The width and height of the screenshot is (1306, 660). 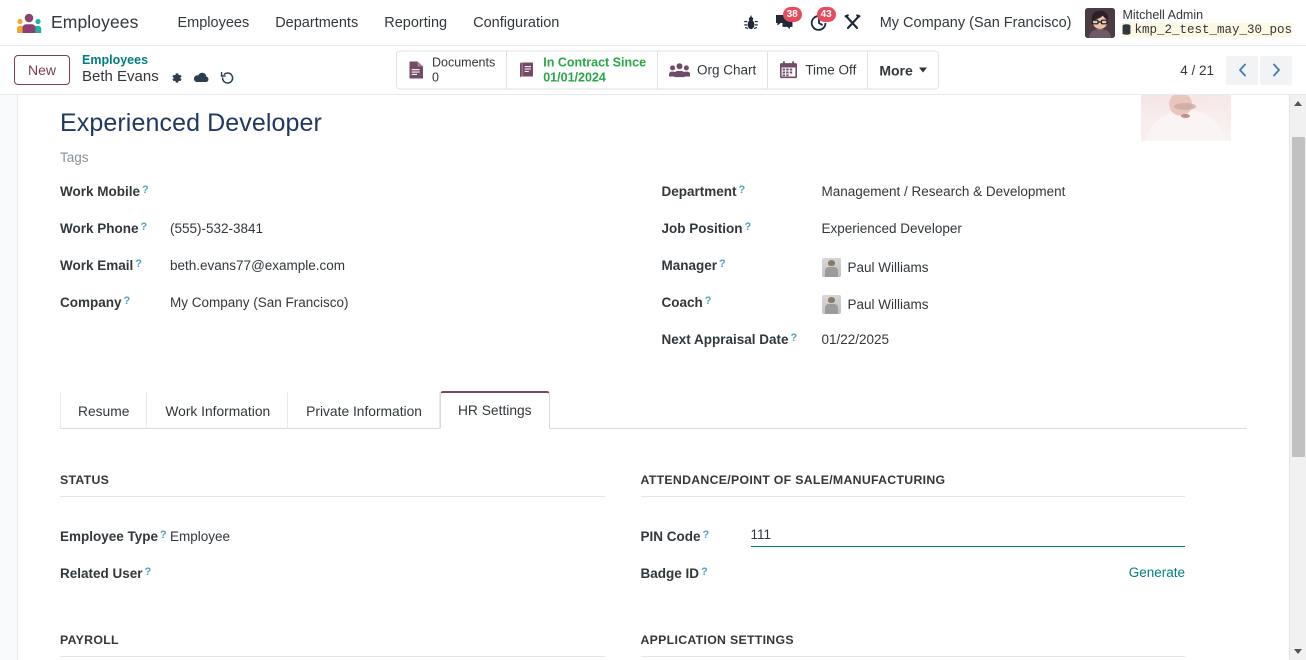 What do you see at coordinates (903, 70) in the screenshot?
I see `smart-button-more: More` at bounding box center [903, 70].